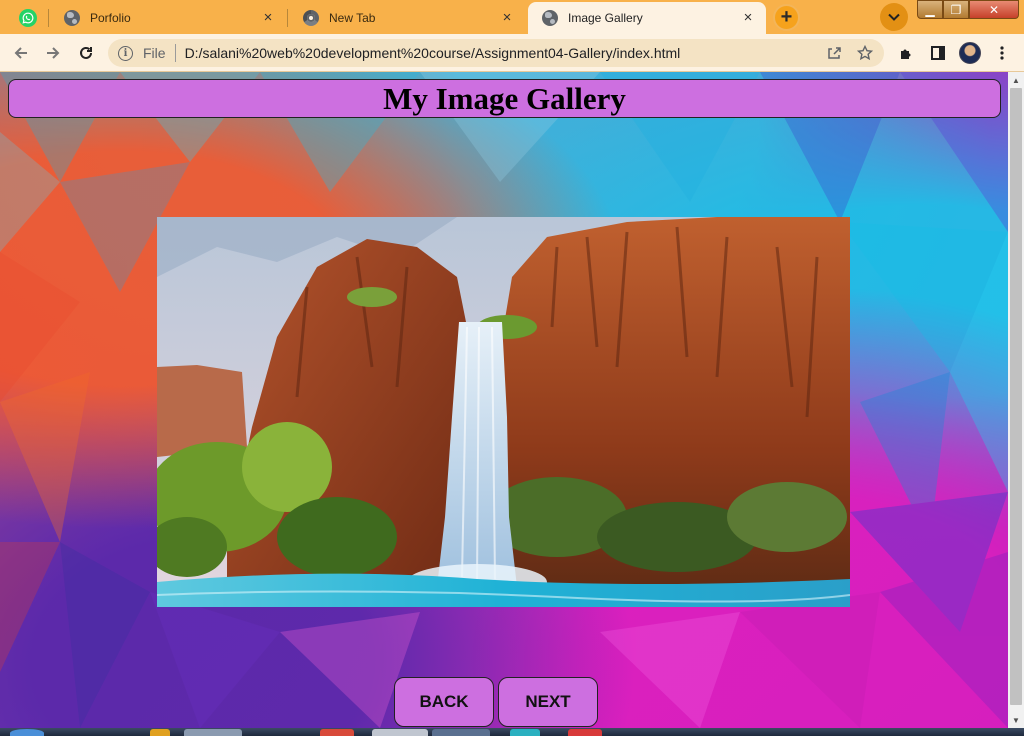 This screenshot has width=1024, height=736. I want to click on scroll-down-arrow-icon: ▼, so click(1016, 720).